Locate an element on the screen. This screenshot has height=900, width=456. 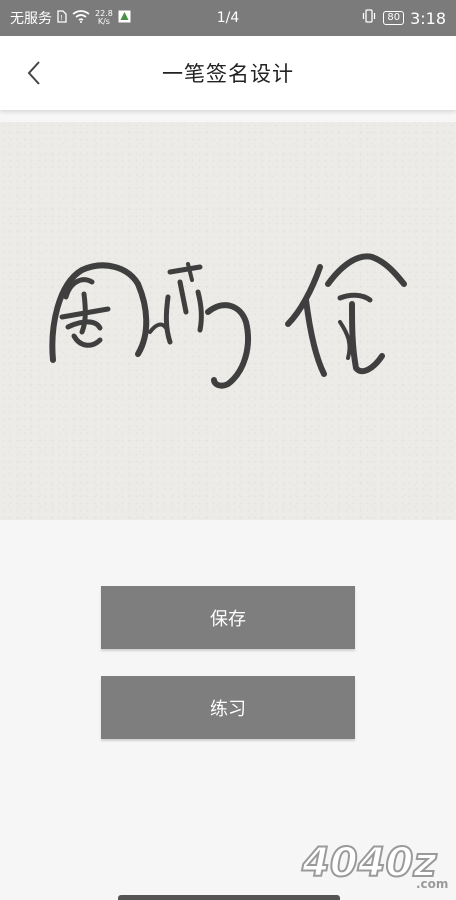
clock: 3:18 is located at coordinates (428, 18).